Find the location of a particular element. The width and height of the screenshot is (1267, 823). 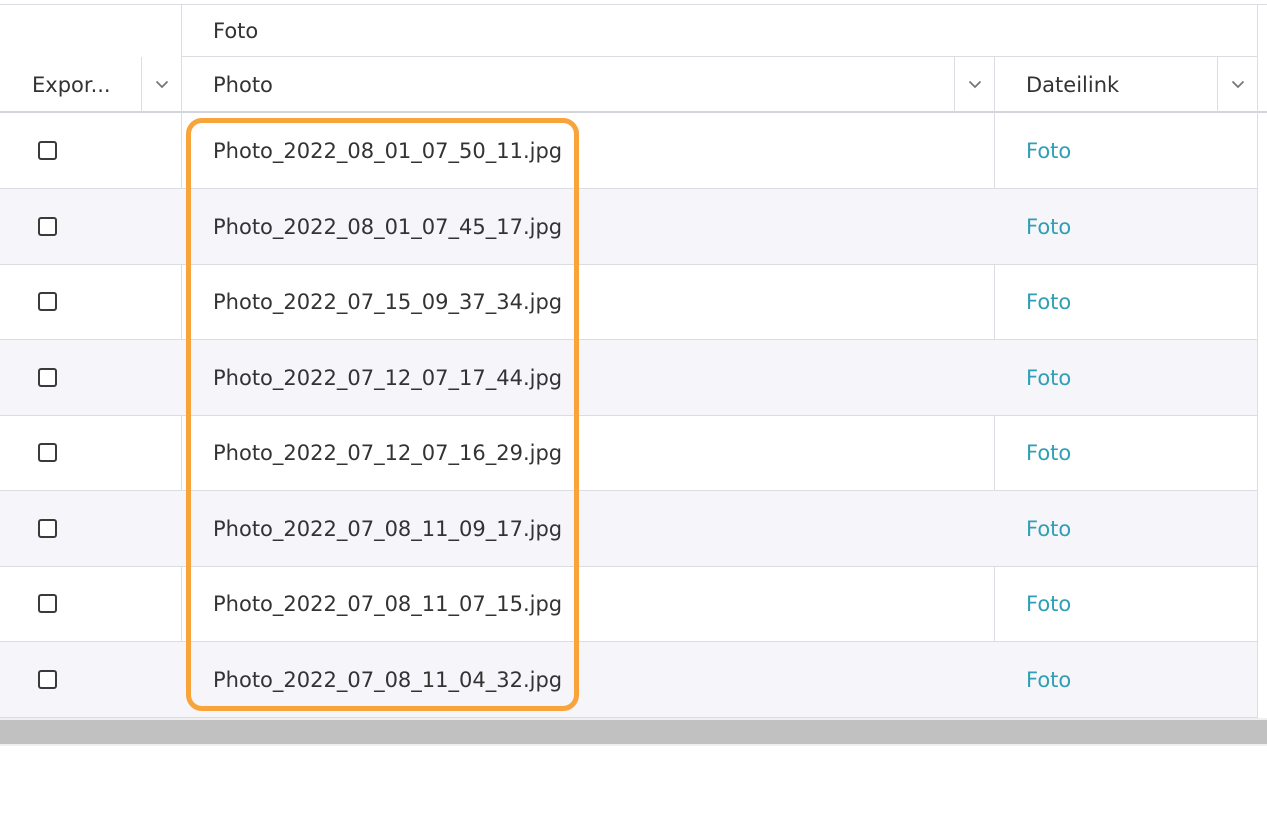

photo-cell: Photo_2022_07_15_09_37_34.jpg is located at coordinates (388, 301).